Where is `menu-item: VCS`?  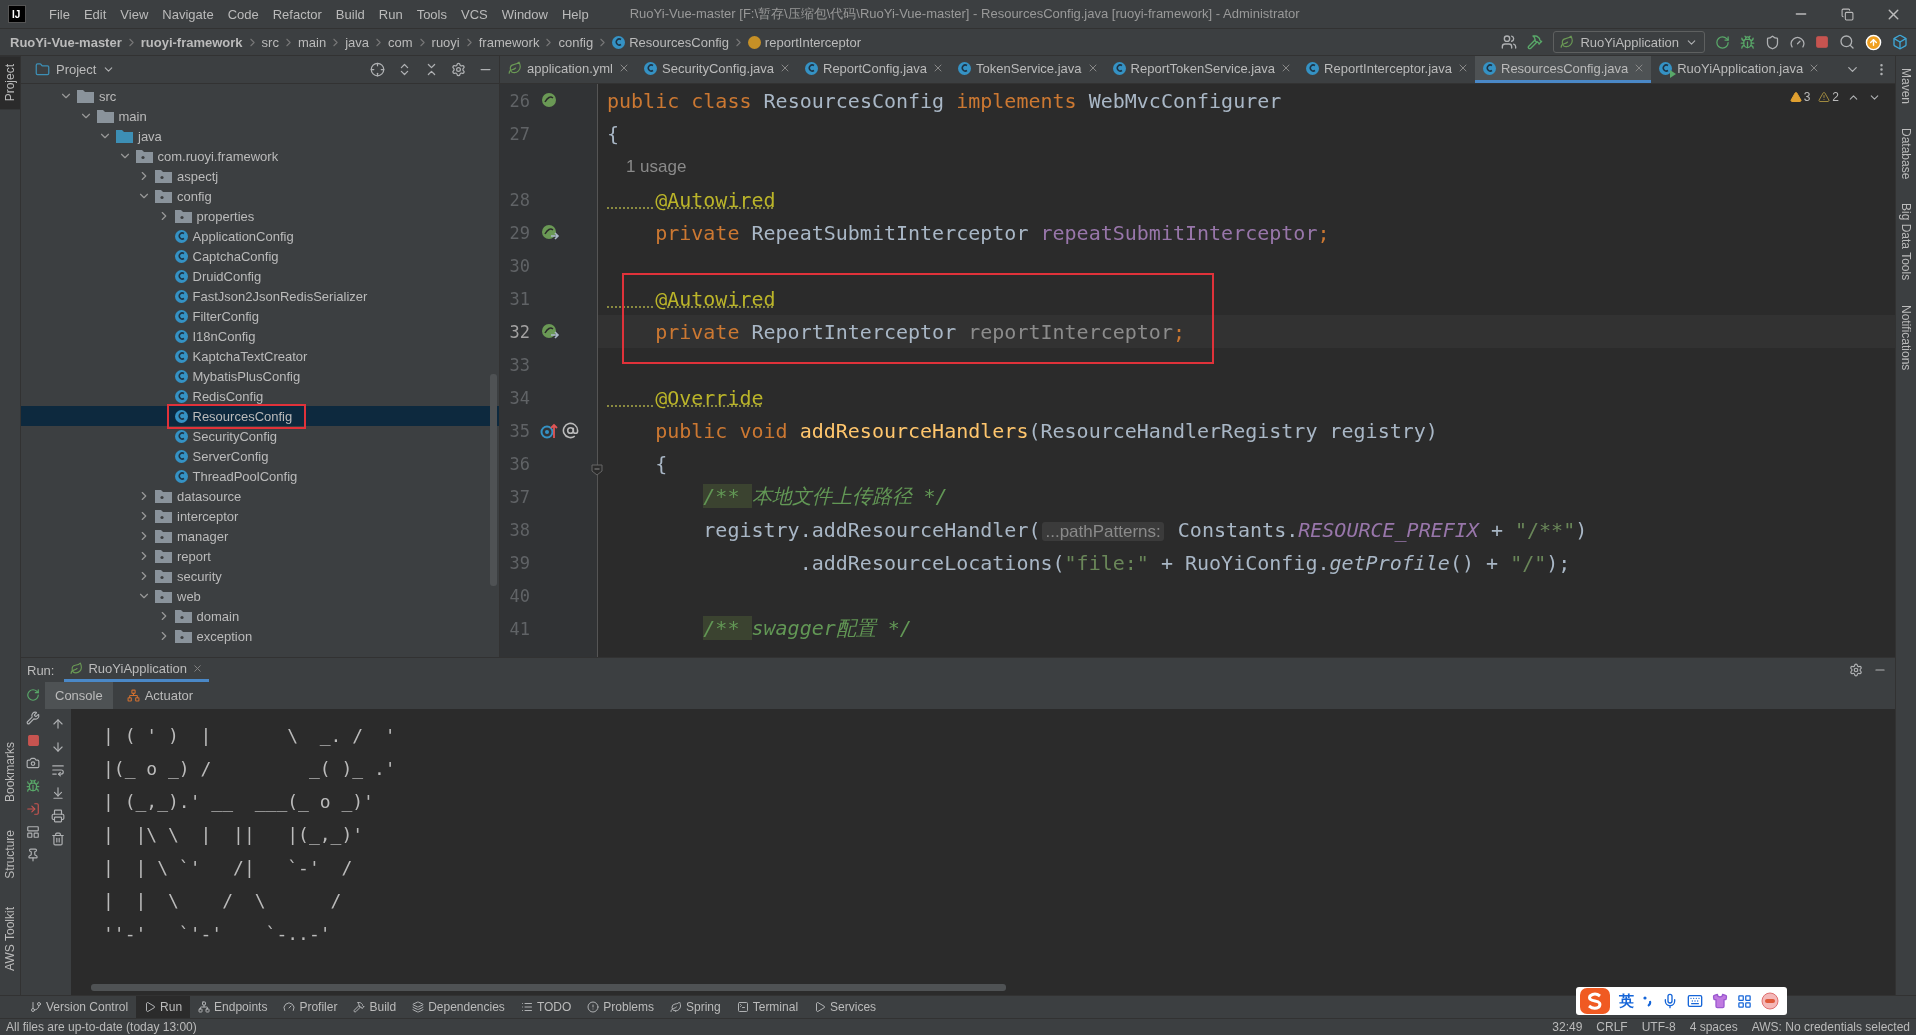 menu-item: VCS is located at coordinates (474, 14).